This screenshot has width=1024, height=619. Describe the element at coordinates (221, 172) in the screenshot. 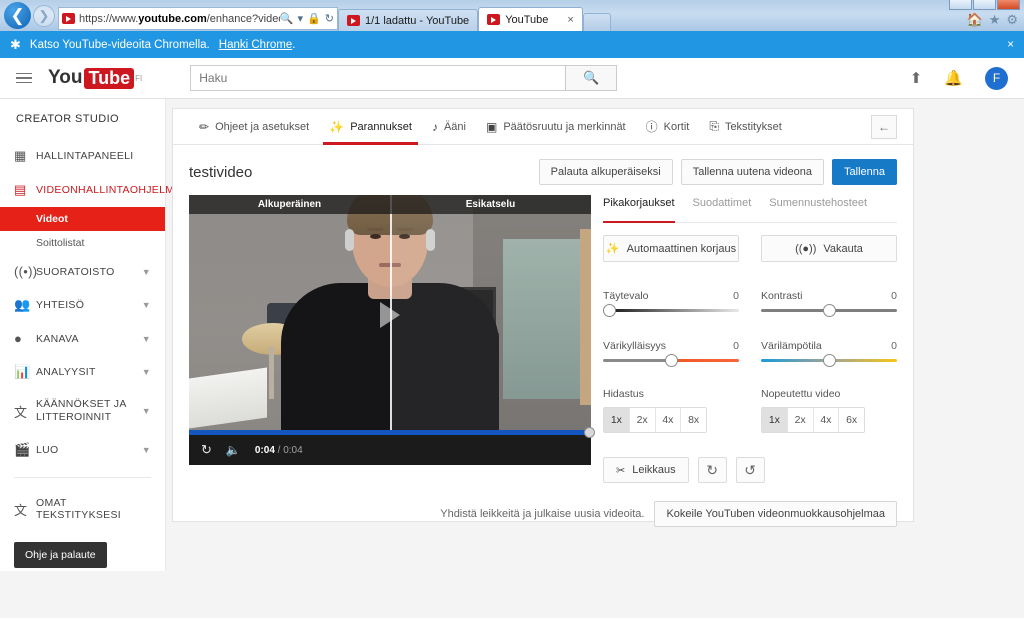

I see `page-title: testivideo` at that location.